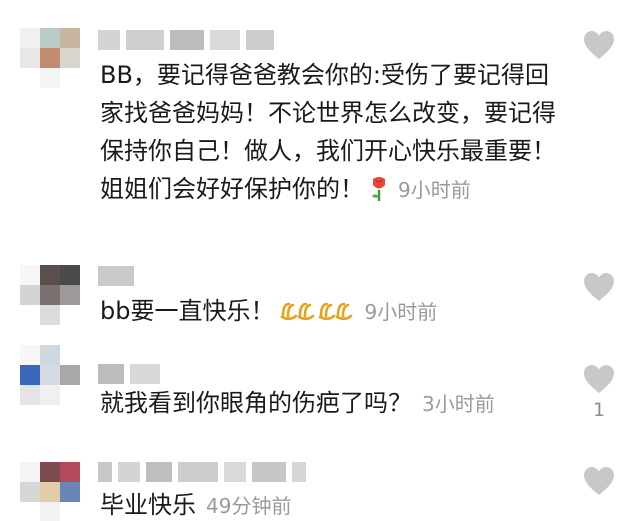 This screenshot has height=521, width=640. I want to click on comment-body: 毕业快乐 49分钟前, so click(330, 503).